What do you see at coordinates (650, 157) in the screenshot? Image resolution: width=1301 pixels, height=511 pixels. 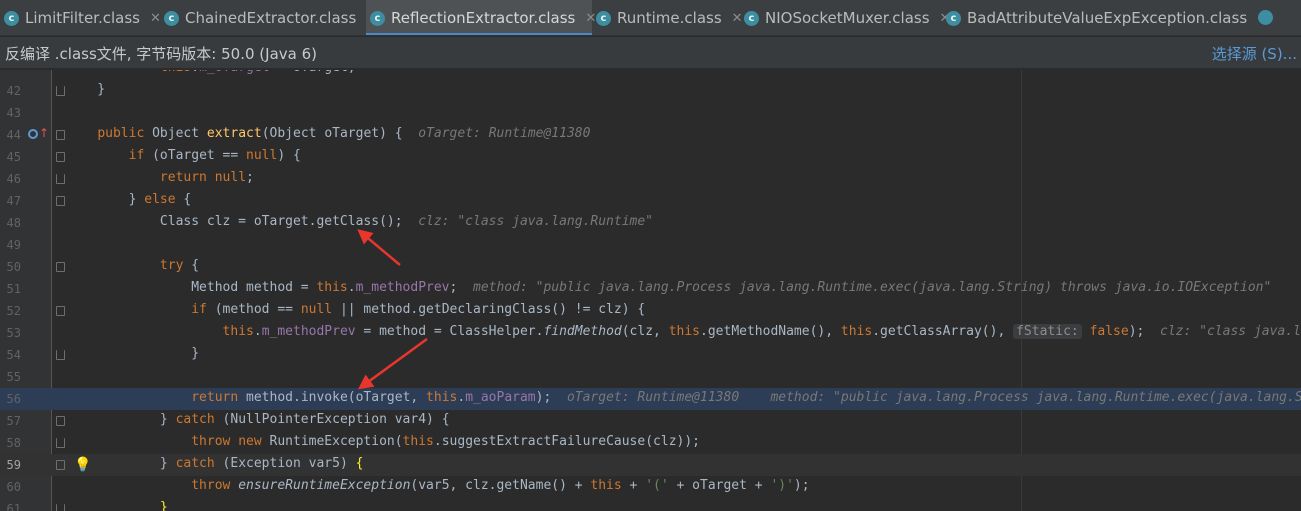 I see `code-line: 45 if (oTarget == null) {` at bounding box center [650, 157].